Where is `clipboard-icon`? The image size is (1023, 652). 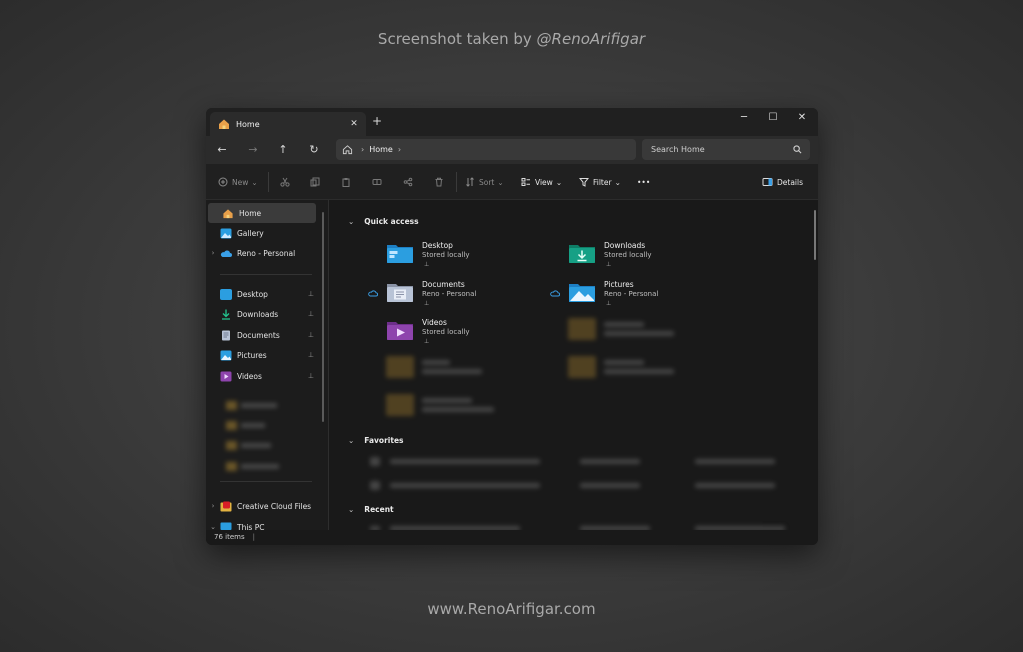
clipboard-icon is located at coordinates (346, 182).